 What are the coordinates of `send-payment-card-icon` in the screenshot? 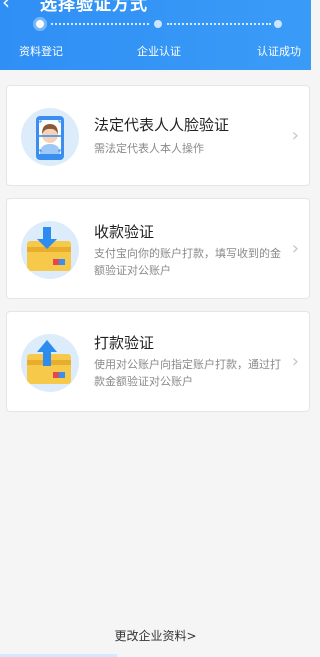 It's located at (50, 363).